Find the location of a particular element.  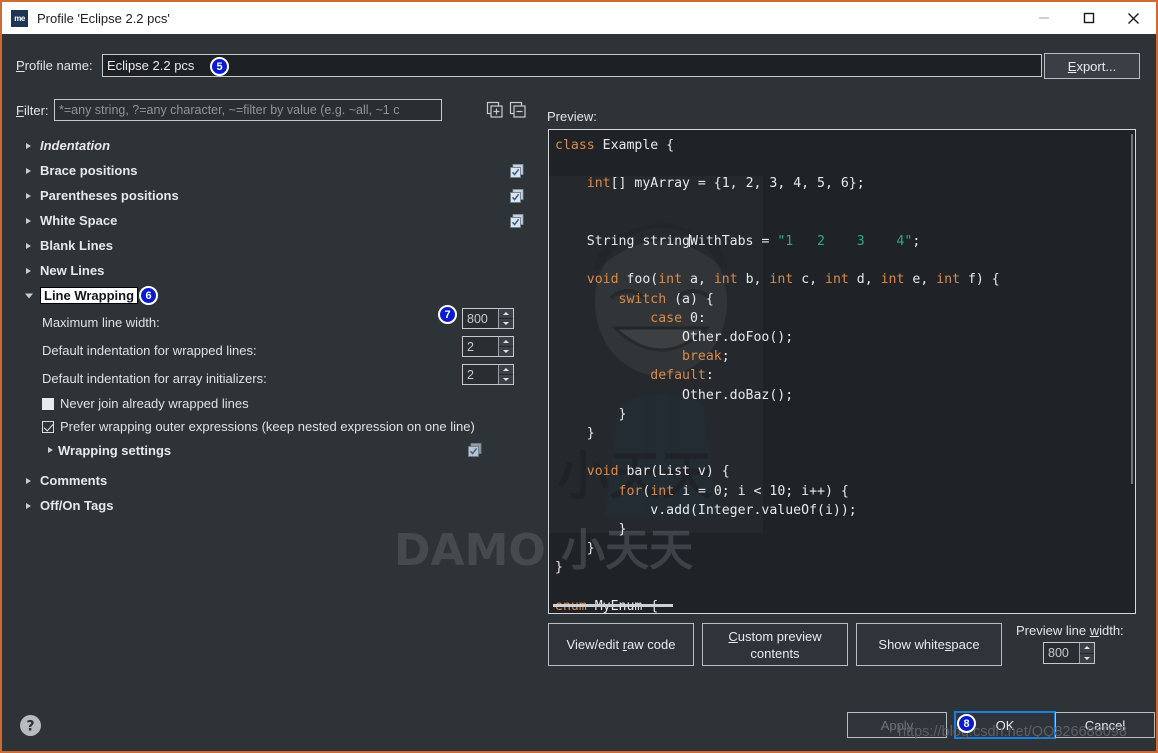

code-token: c, is located at coordinates (809, 280).